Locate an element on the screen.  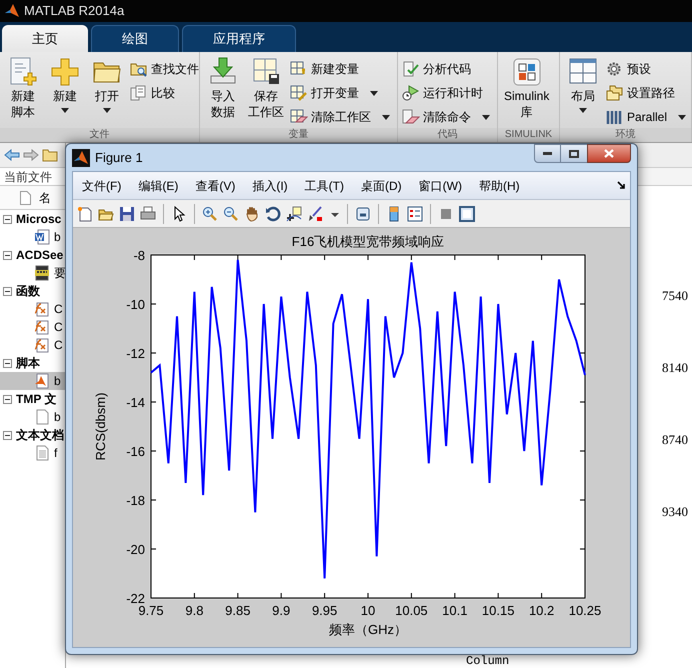
ribbon-tab: 主页 is located at coordinates (45, 38).